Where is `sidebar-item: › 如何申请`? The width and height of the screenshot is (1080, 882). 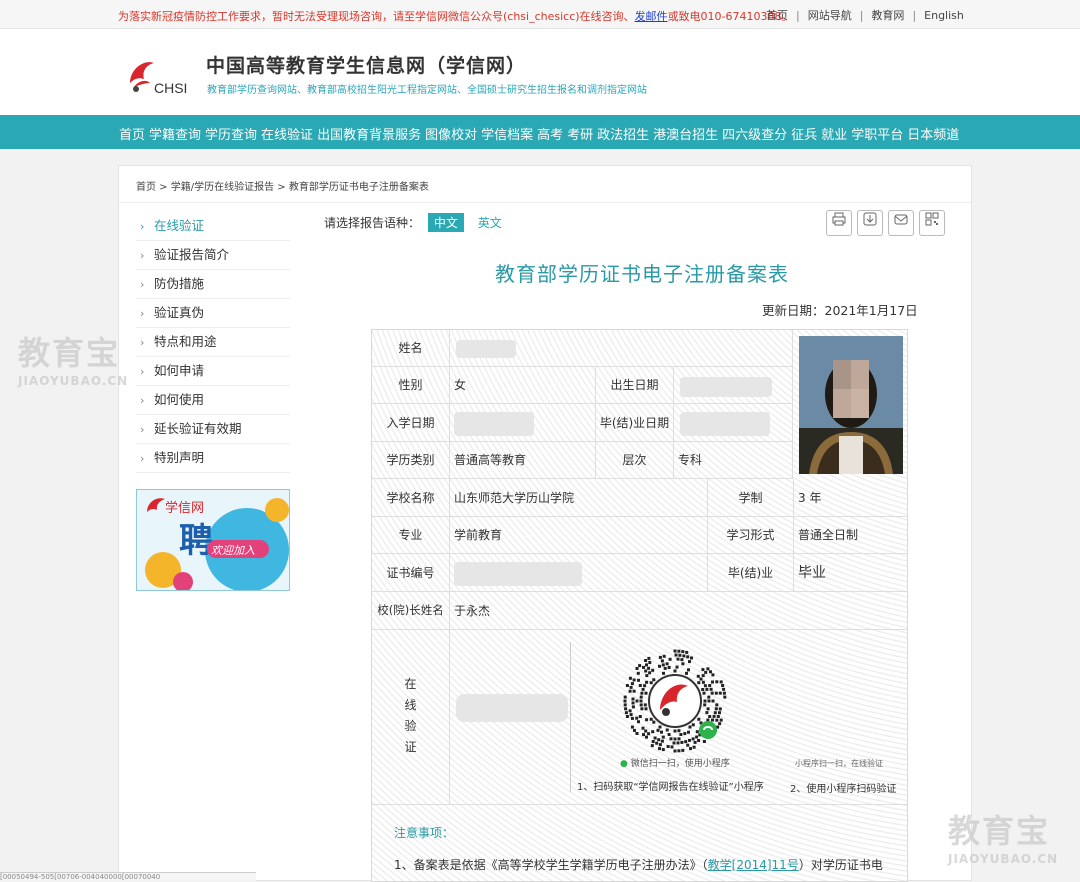
sidebar-item: › 如何申请 is located at coordinates (213, 371).